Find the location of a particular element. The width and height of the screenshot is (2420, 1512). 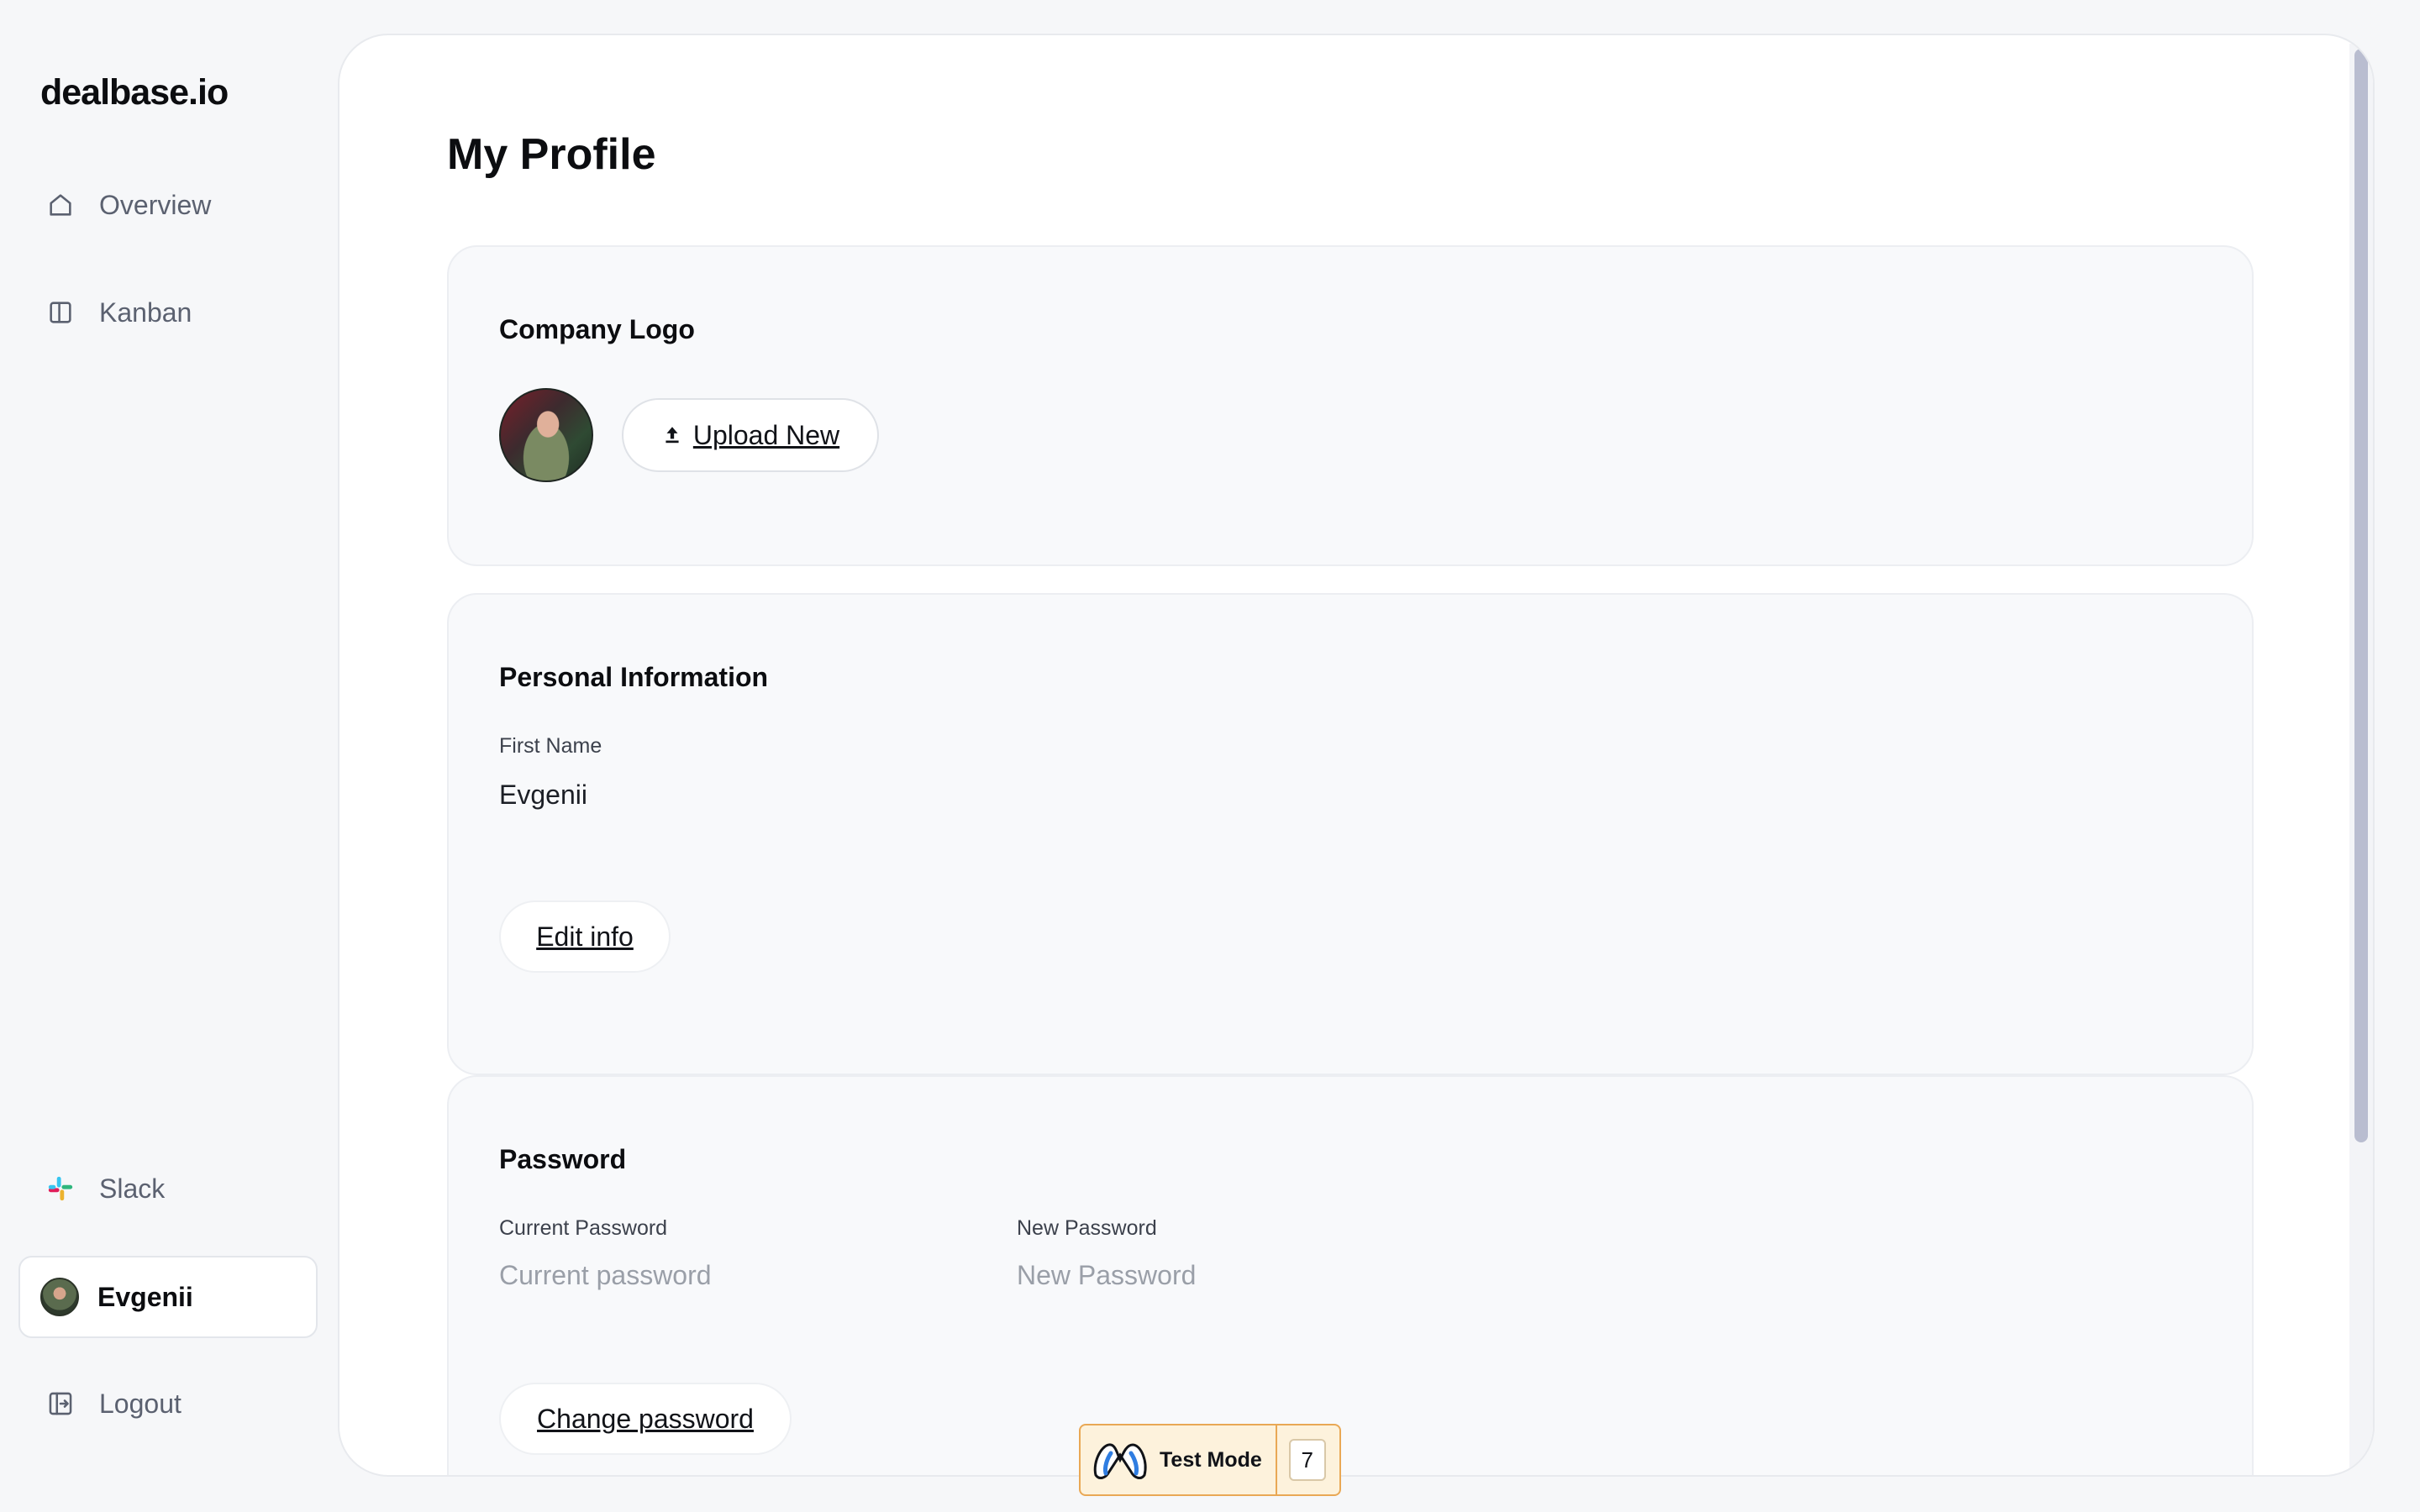

sidebar-item-logout: Logout is located at coordinates (168, 1403).